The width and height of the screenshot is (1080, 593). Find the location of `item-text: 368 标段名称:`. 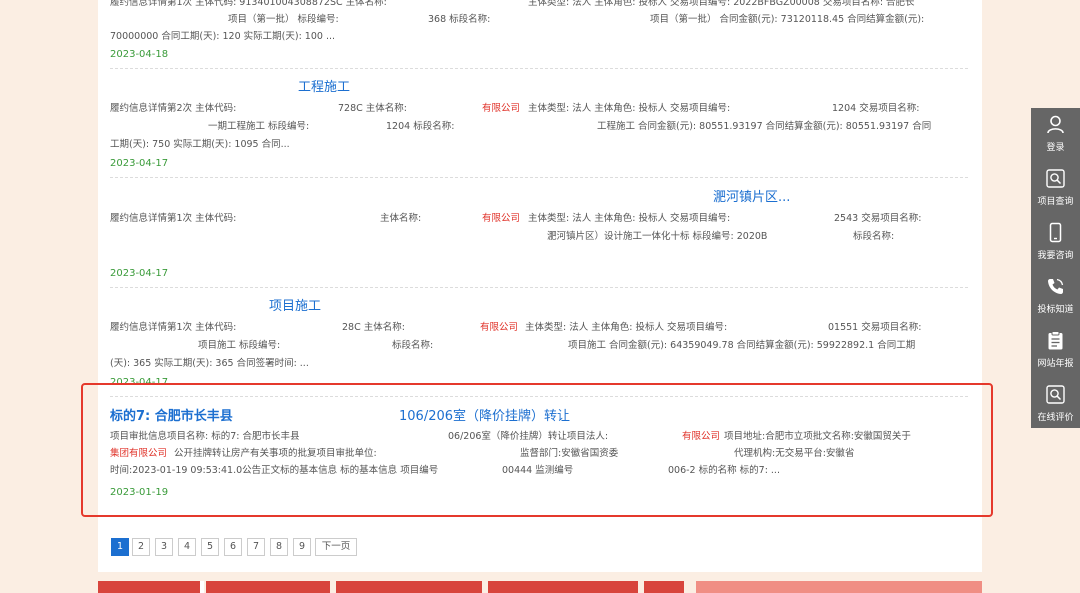

item-text: 368 标段名称: is located at coordinates (459, 19).